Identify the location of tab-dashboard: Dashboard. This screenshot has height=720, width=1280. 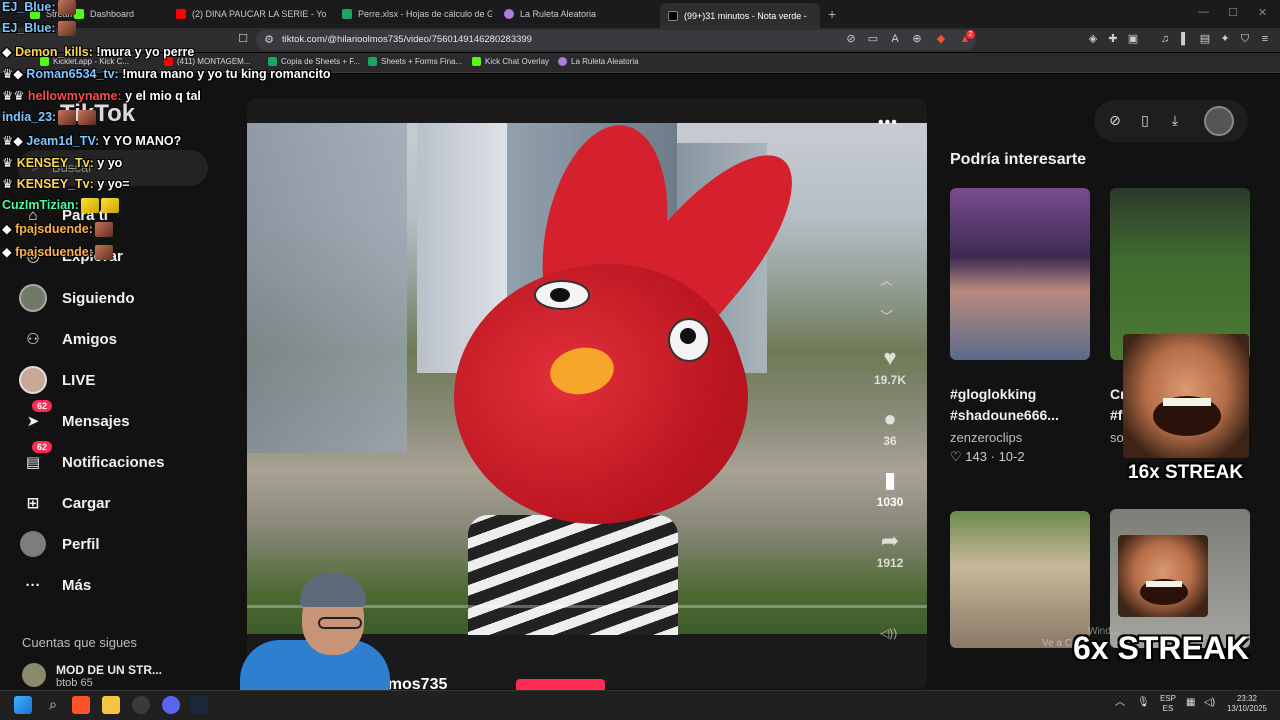
(116, 14).